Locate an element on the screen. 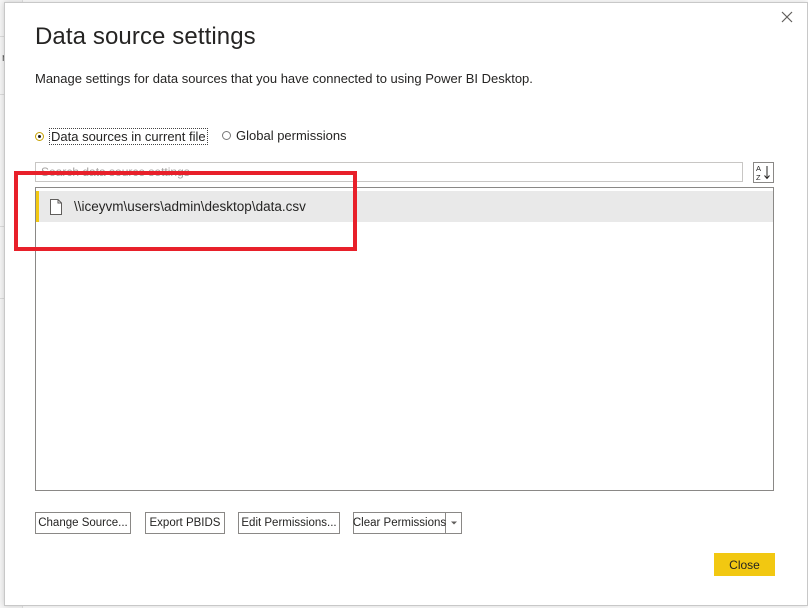 The image size is (808, 608). radio-label-current-file: Data sources in current file is located at coordinates (128, 136).